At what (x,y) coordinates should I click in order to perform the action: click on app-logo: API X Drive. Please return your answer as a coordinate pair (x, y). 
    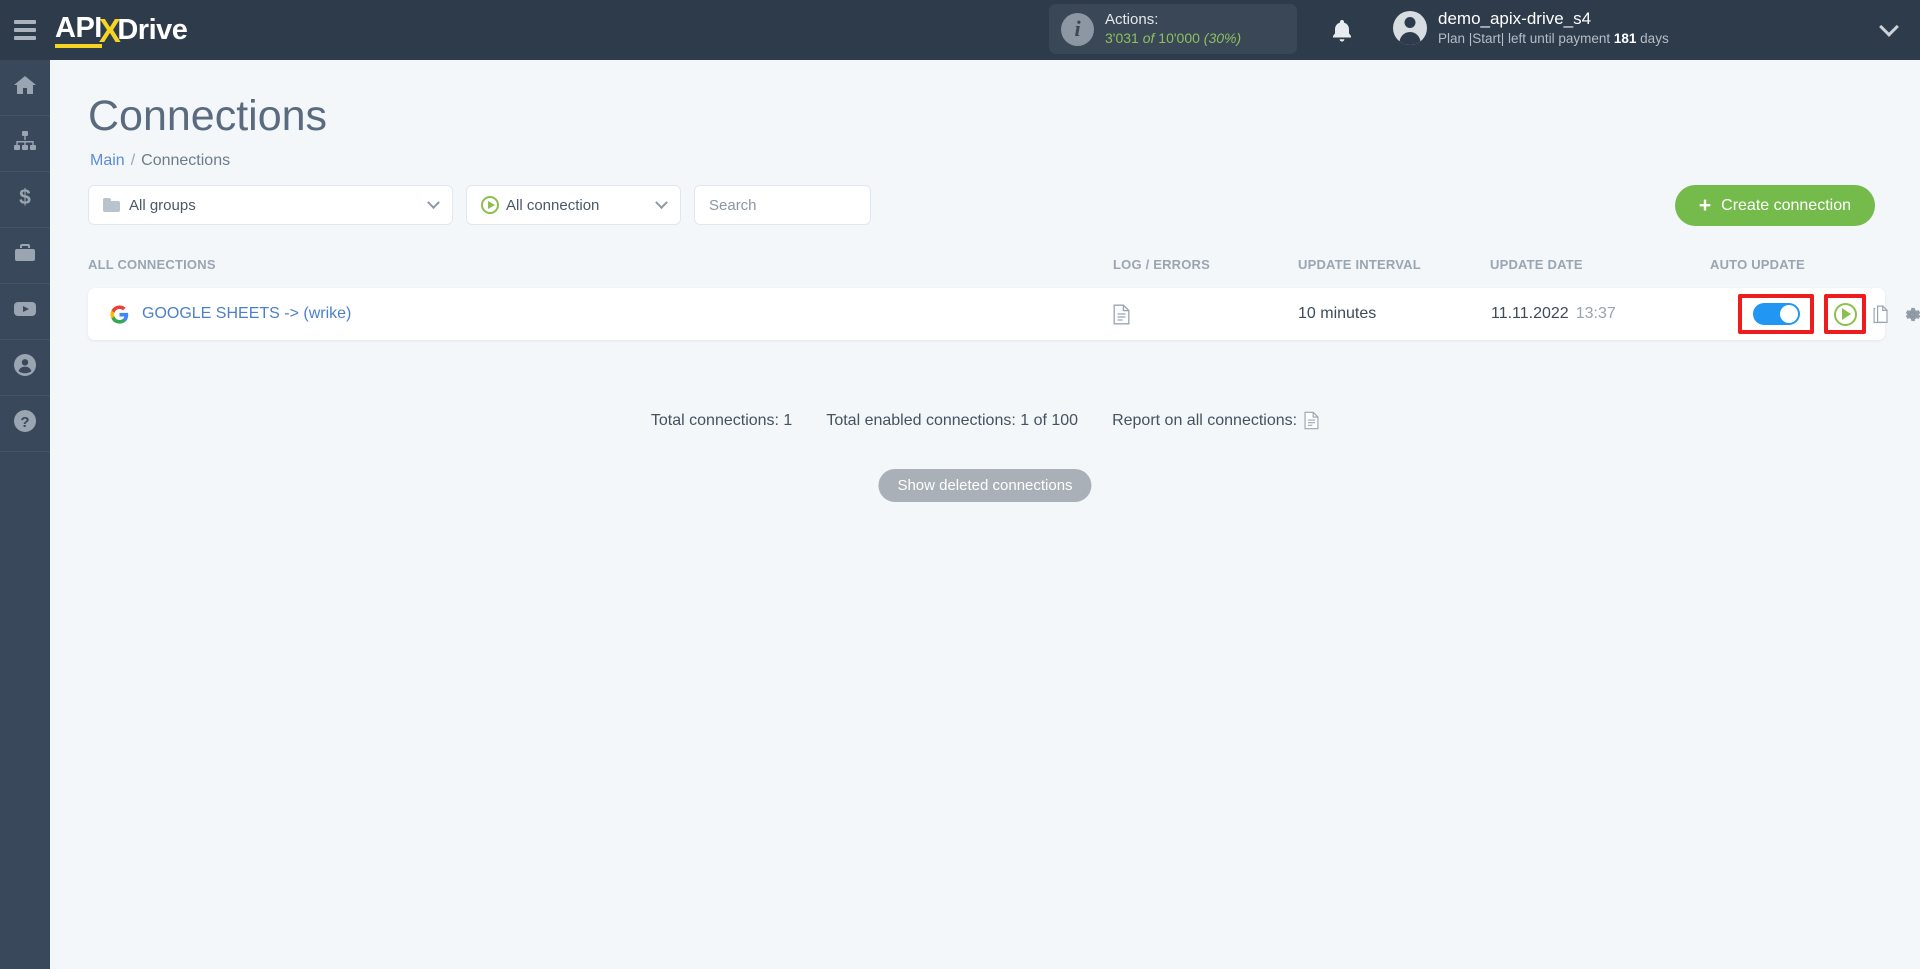
    Looking at the image, I should click on (121, 30).